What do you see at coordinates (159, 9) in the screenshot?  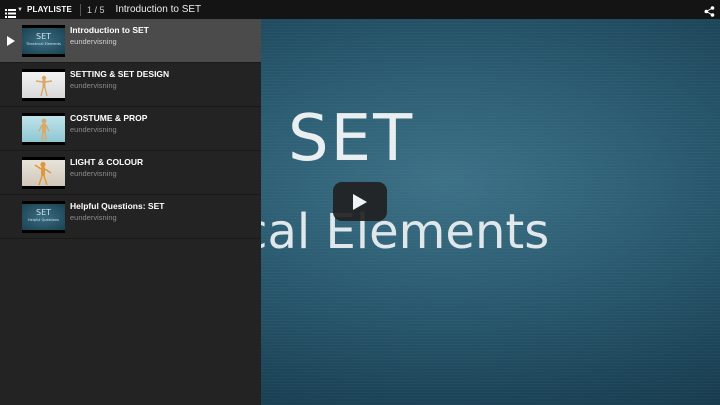 I see `current-video-title: Introduction to SET` at bounding box center [159, 9].